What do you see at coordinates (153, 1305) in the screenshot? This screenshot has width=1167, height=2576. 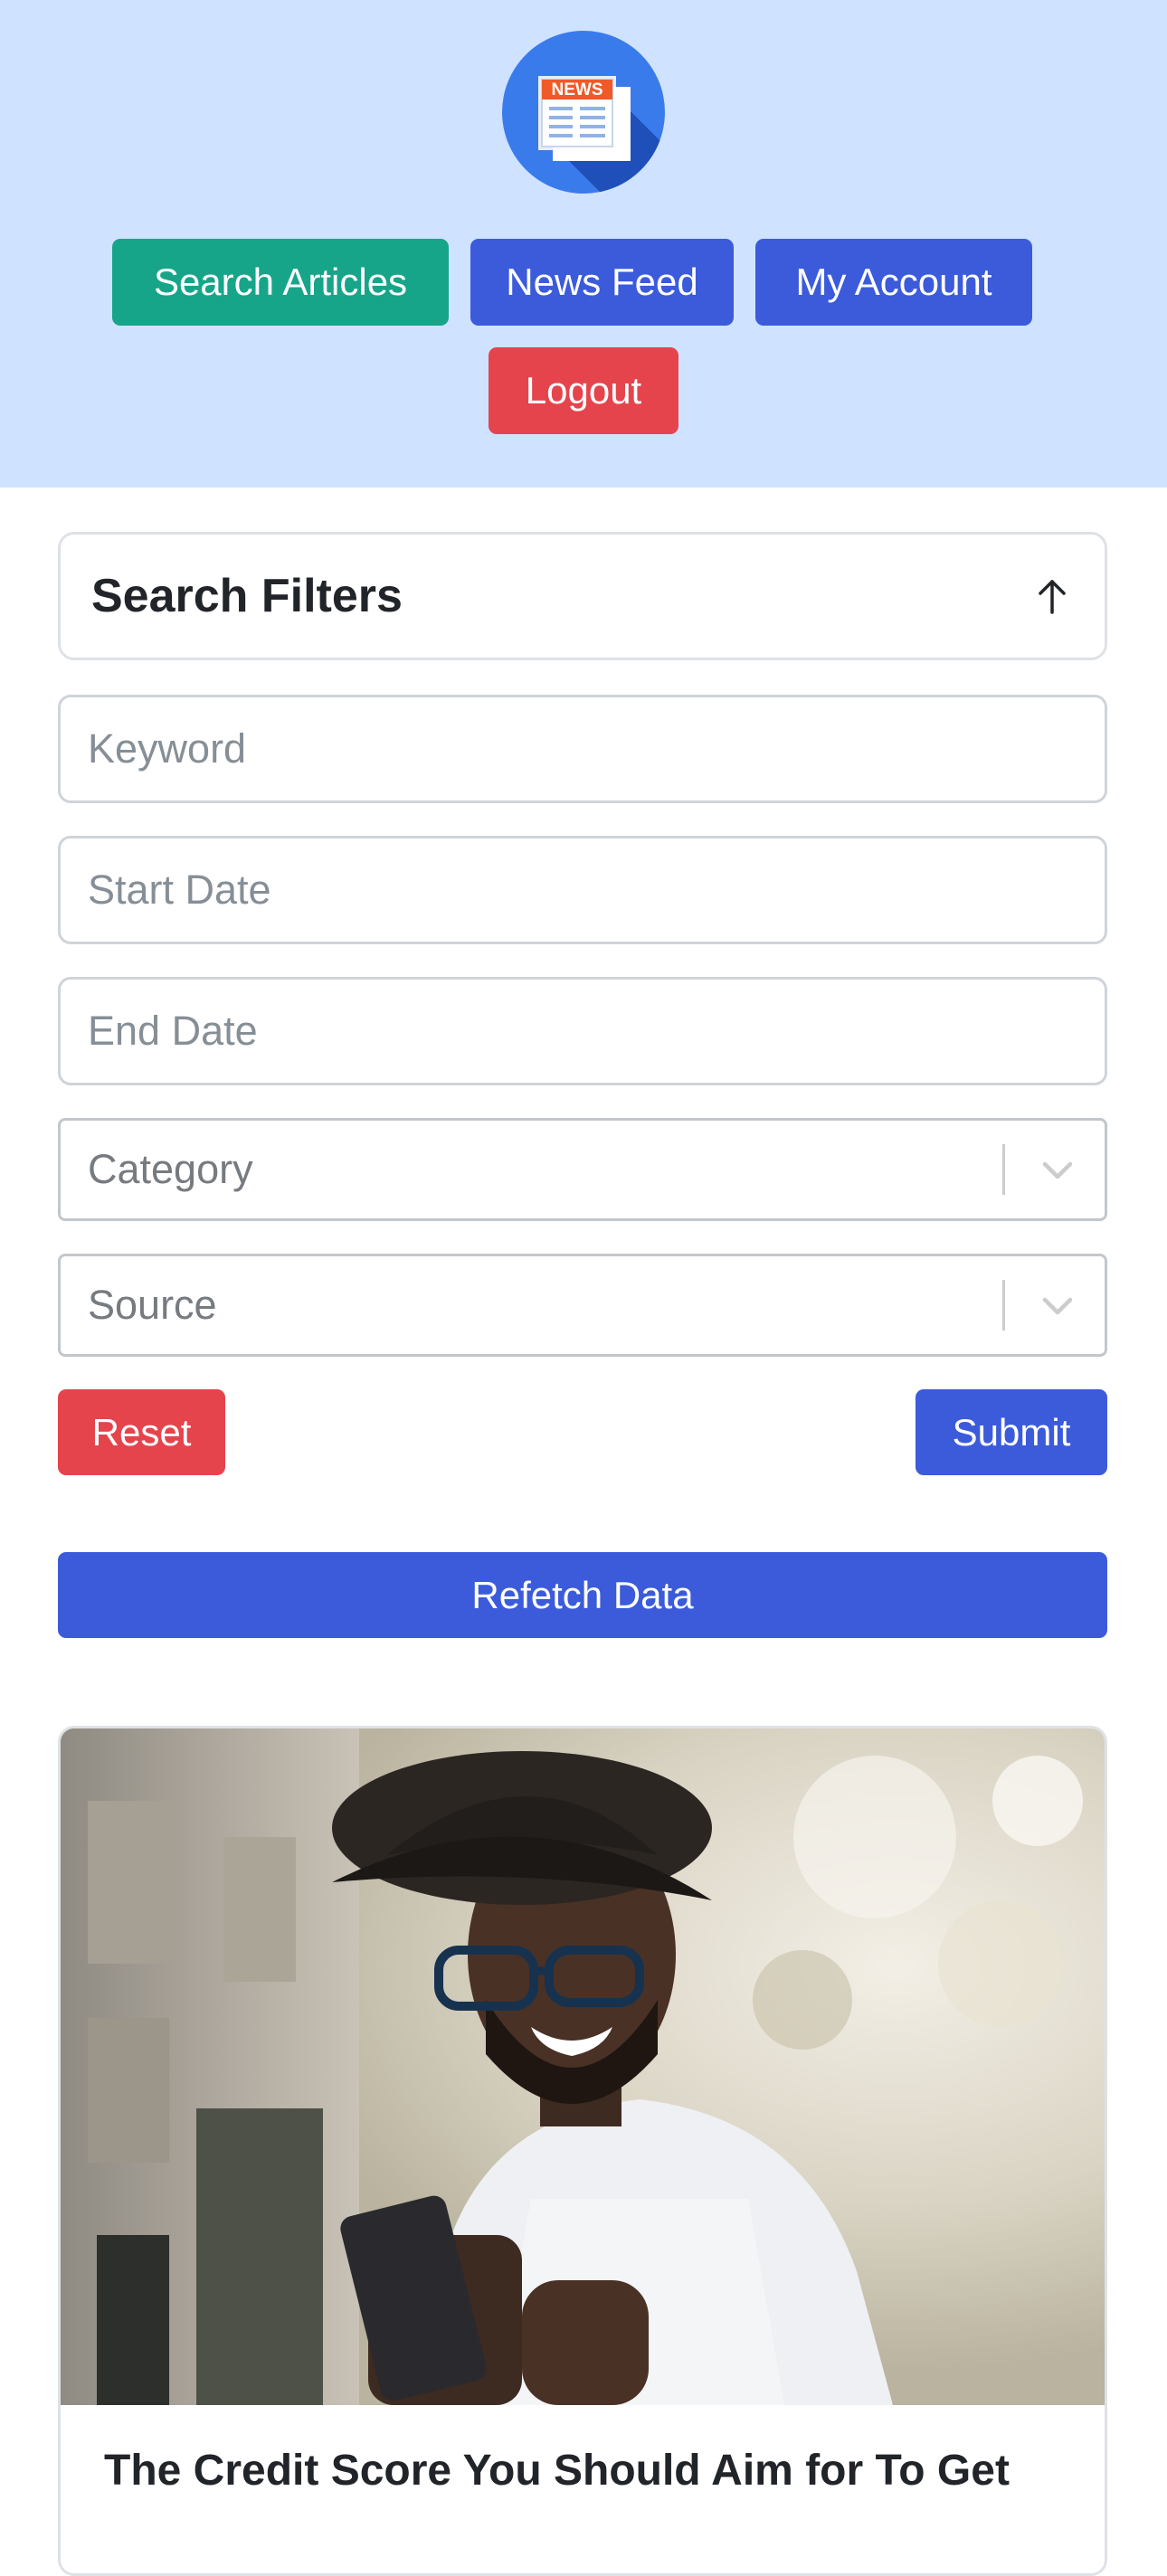 I see `source-placeholder: Source` at bounding box center [153, 1305].